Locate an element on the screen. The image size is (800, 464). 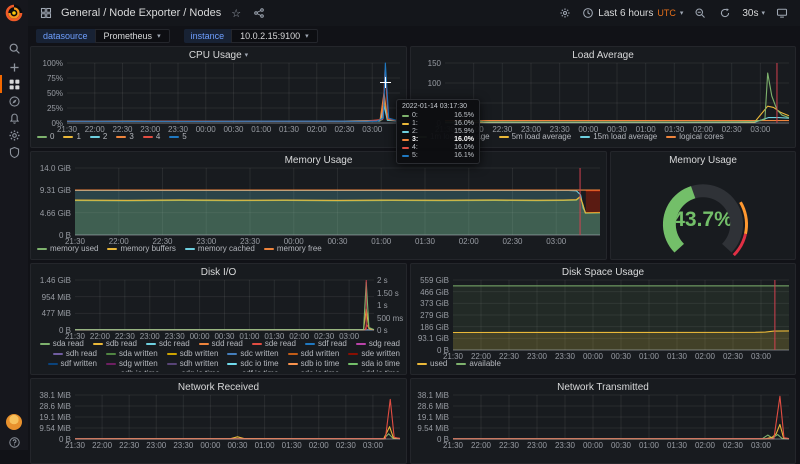
time-range-picker: Last 6 hours UTC ▾ is located at coordinates (632, 13).